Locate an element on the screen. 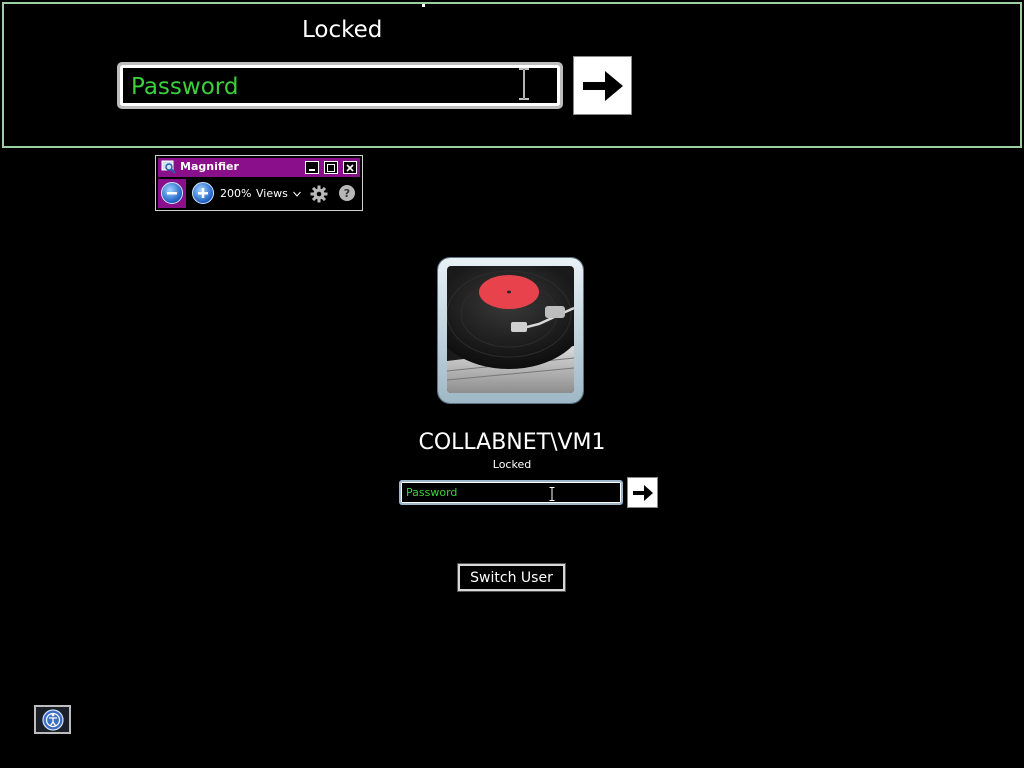  password-input: Password is located at coordinates (511, 492).